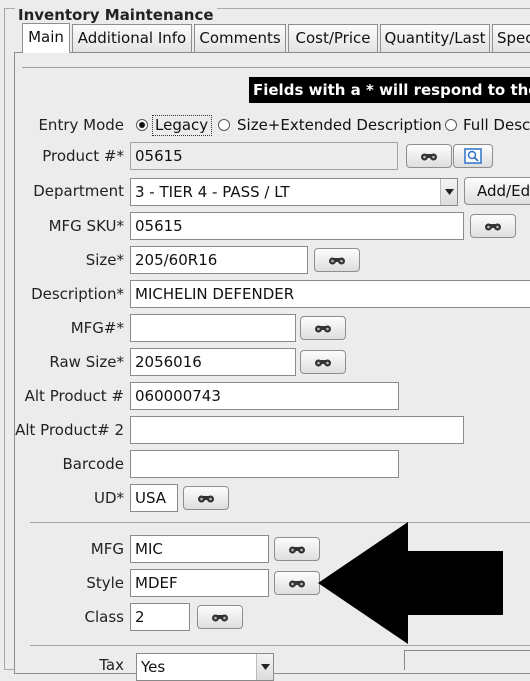 This screenshot has height=681, width=530. Describe the element at coordinates (213, 362) in the screenshot. I see `raw-size-field: 2056016` at that location.